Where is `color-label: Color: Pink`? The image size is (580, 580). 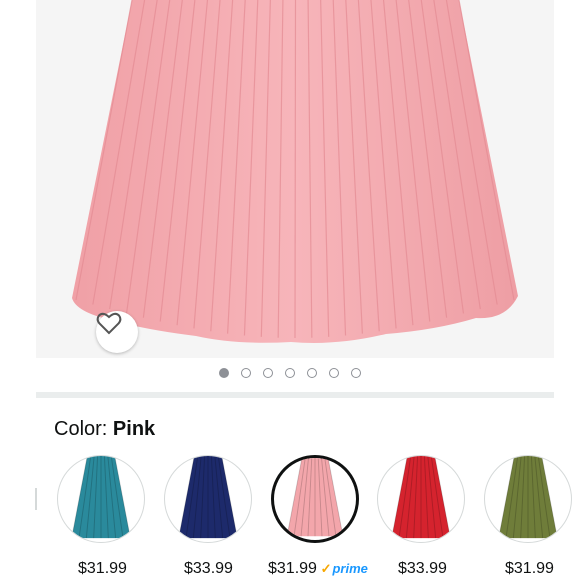
color-label: Color: Pink is located at coordinates (104, 429).